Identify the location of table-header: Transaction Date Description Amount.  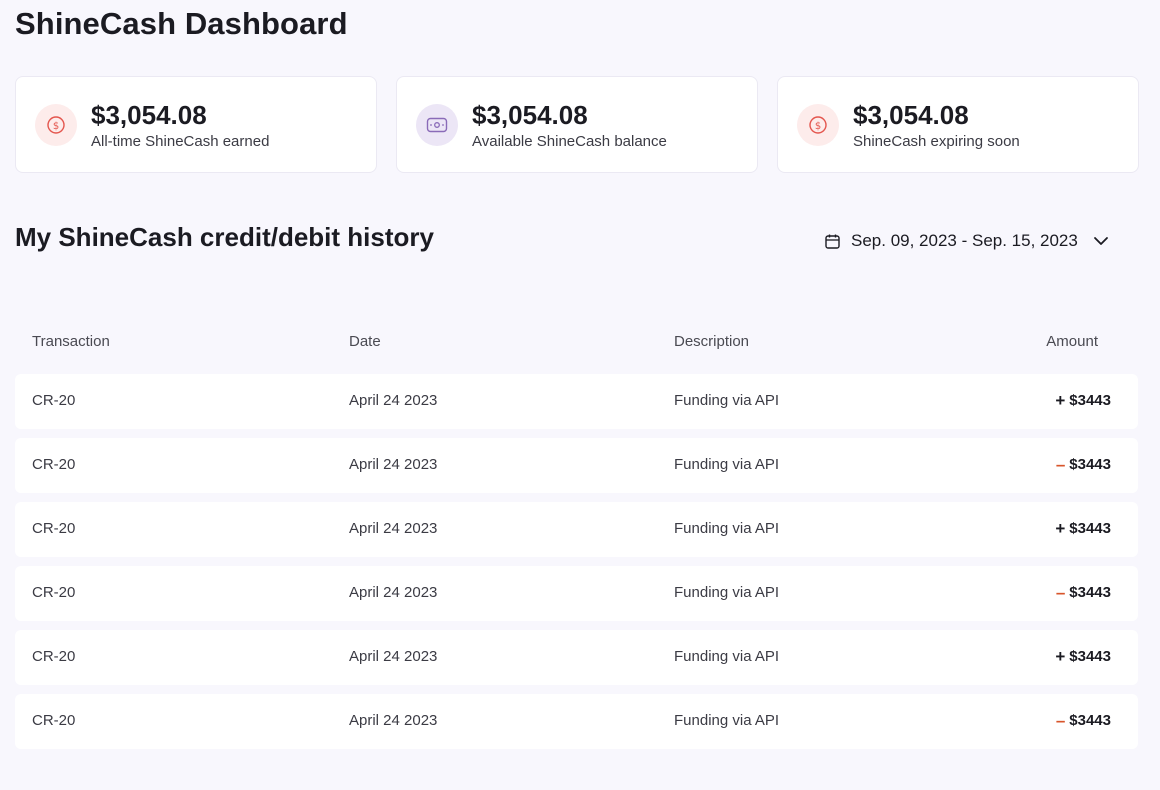
(576, 342).